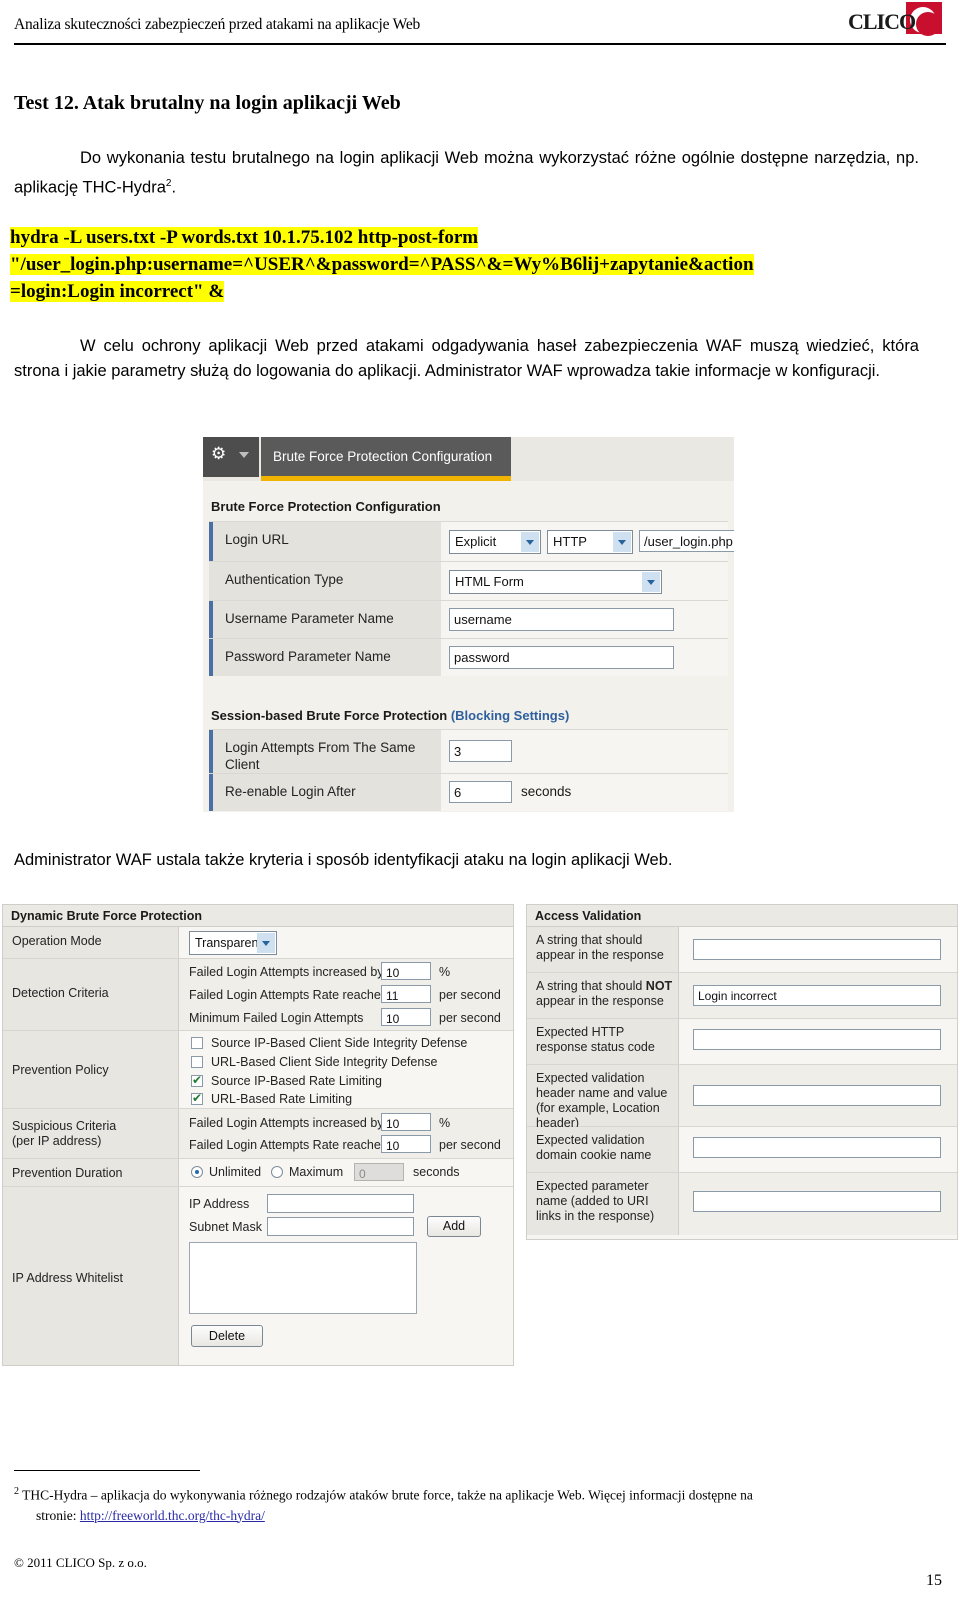 The width and height of the screenshot is (960, 1604). What do you see at coordinates (277, 1172) in the screenshot?
I see `radio-duration-maximum` at bounding box center [277, 1172].